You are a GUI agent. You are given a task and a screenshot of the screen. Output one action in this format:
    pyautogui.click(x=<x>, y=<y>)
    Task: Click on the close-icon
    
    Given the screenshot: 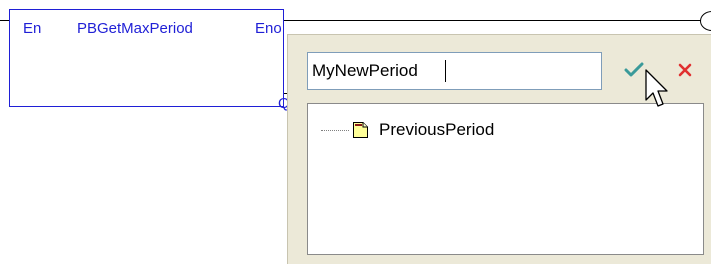 What is the action you would take?
    pyautogui.click(x=685, y=70)
    